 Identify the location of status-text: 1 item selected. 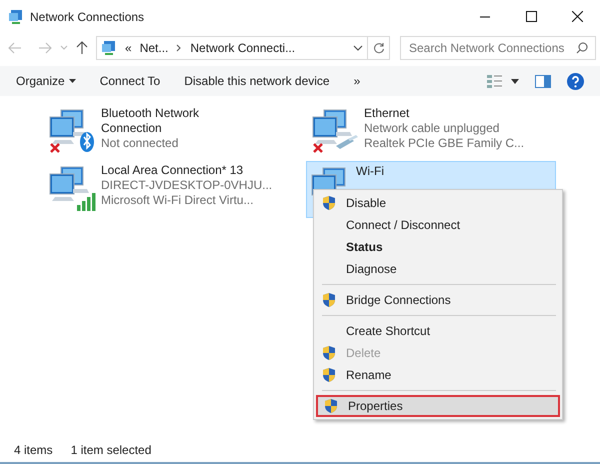
(111, 450).